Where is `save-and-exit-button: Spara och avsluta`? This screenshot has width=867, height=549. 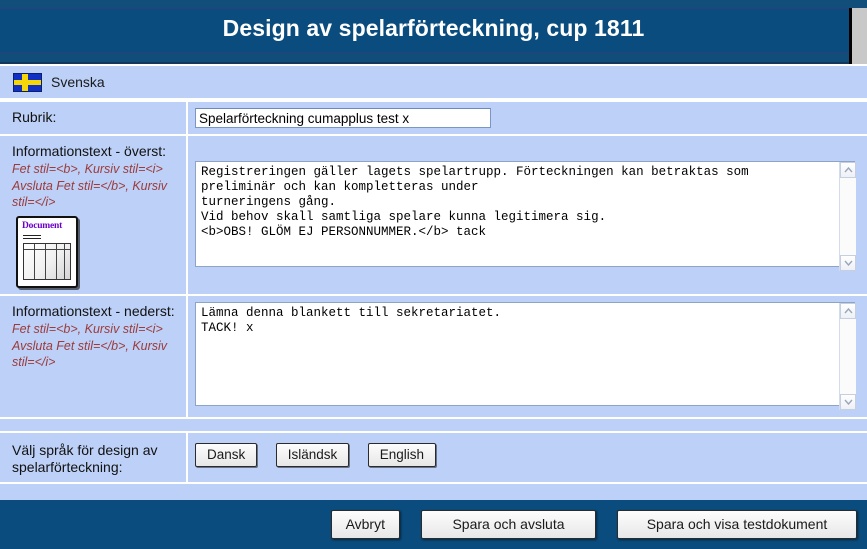
save-and-exit-button: Spara och avsluta is located at coordinates (508, 524).